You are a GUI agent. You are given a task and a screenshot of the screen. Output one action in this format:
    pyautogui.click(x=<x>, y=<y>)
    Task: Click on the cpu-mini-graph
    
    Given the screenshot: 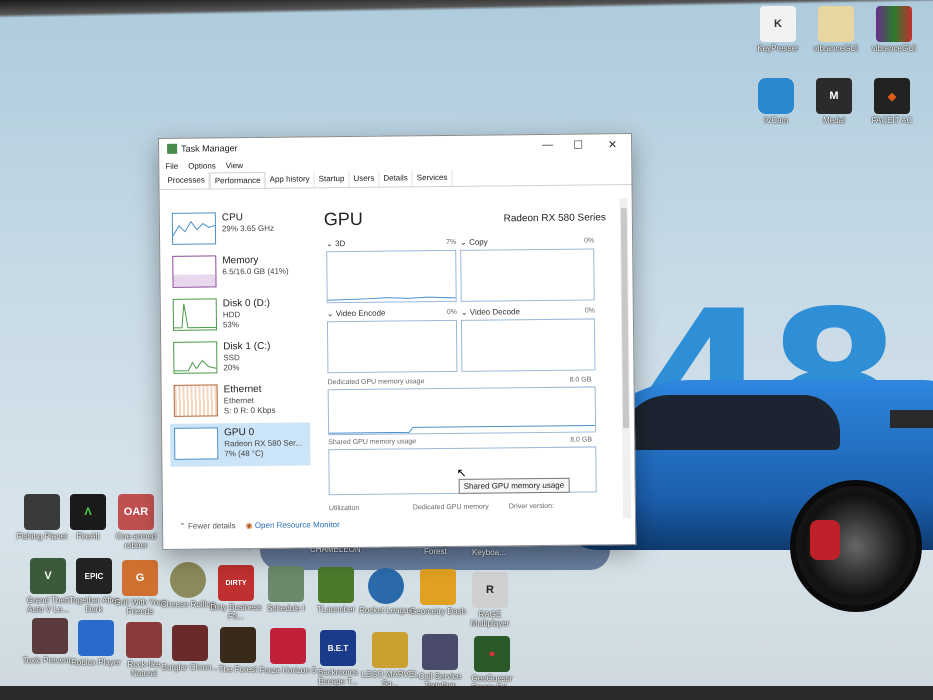 What is the action you would take?
    pyautogui.click(x=194, y=228)
    